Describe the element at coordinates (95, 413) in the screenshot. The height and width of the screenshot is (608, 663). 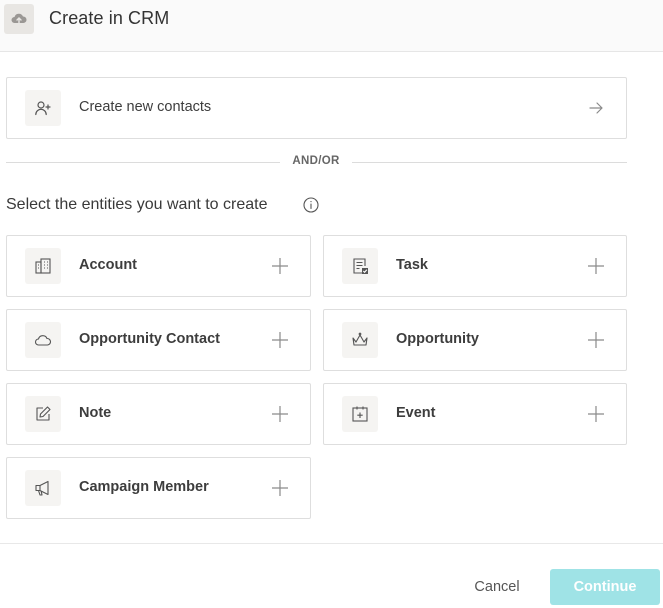
I see `entity-label: Note` at that location.